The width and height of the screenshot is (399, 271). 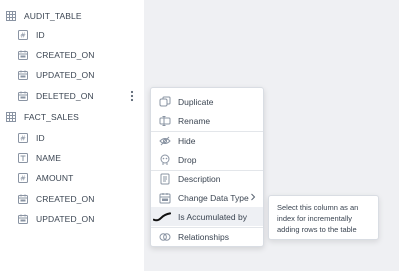 What do you see at coordinates (165, 237) in the screenshot?
I see `relationships-icon` at bounding box center [165, 237].